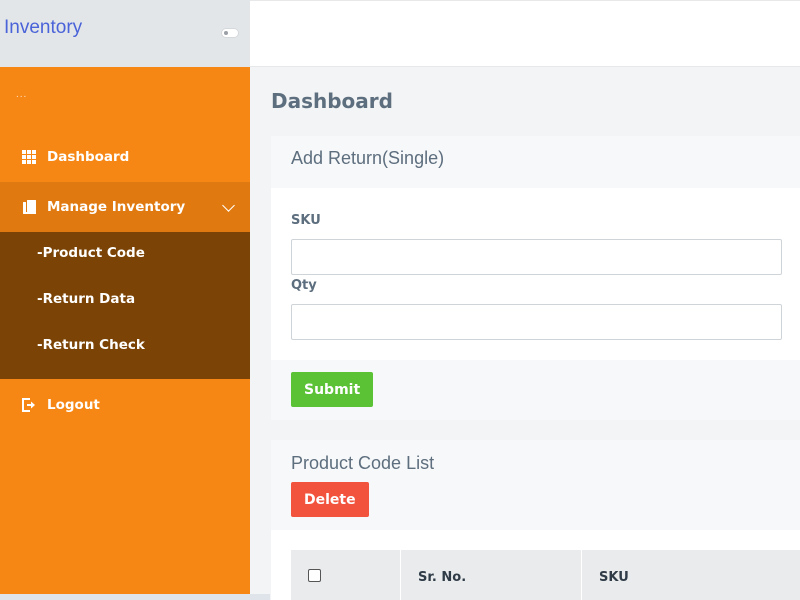  Describe the element at coordinates (491, 575) in the screenshot. I see `table-header-sr-no: Sr. No.` at that location.